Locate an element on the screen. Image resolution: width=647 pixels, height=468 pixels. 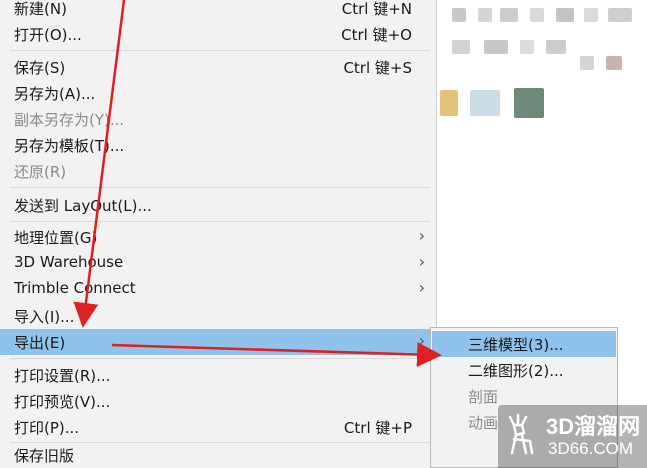
watermark-title: 3D溜溜网 is located at coordinates (593, 426).